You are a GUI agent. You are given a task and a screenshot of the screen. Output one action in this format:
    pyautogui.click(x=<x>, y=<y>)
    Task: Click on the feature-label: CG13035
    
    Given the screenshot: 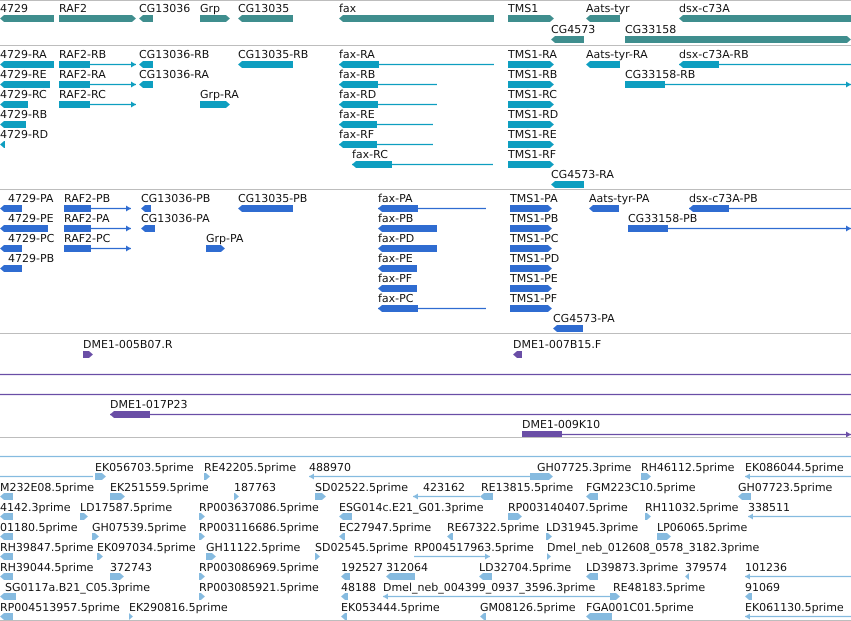 What is the action you would take?
    pyautogui.click(x=264, y=8)
    